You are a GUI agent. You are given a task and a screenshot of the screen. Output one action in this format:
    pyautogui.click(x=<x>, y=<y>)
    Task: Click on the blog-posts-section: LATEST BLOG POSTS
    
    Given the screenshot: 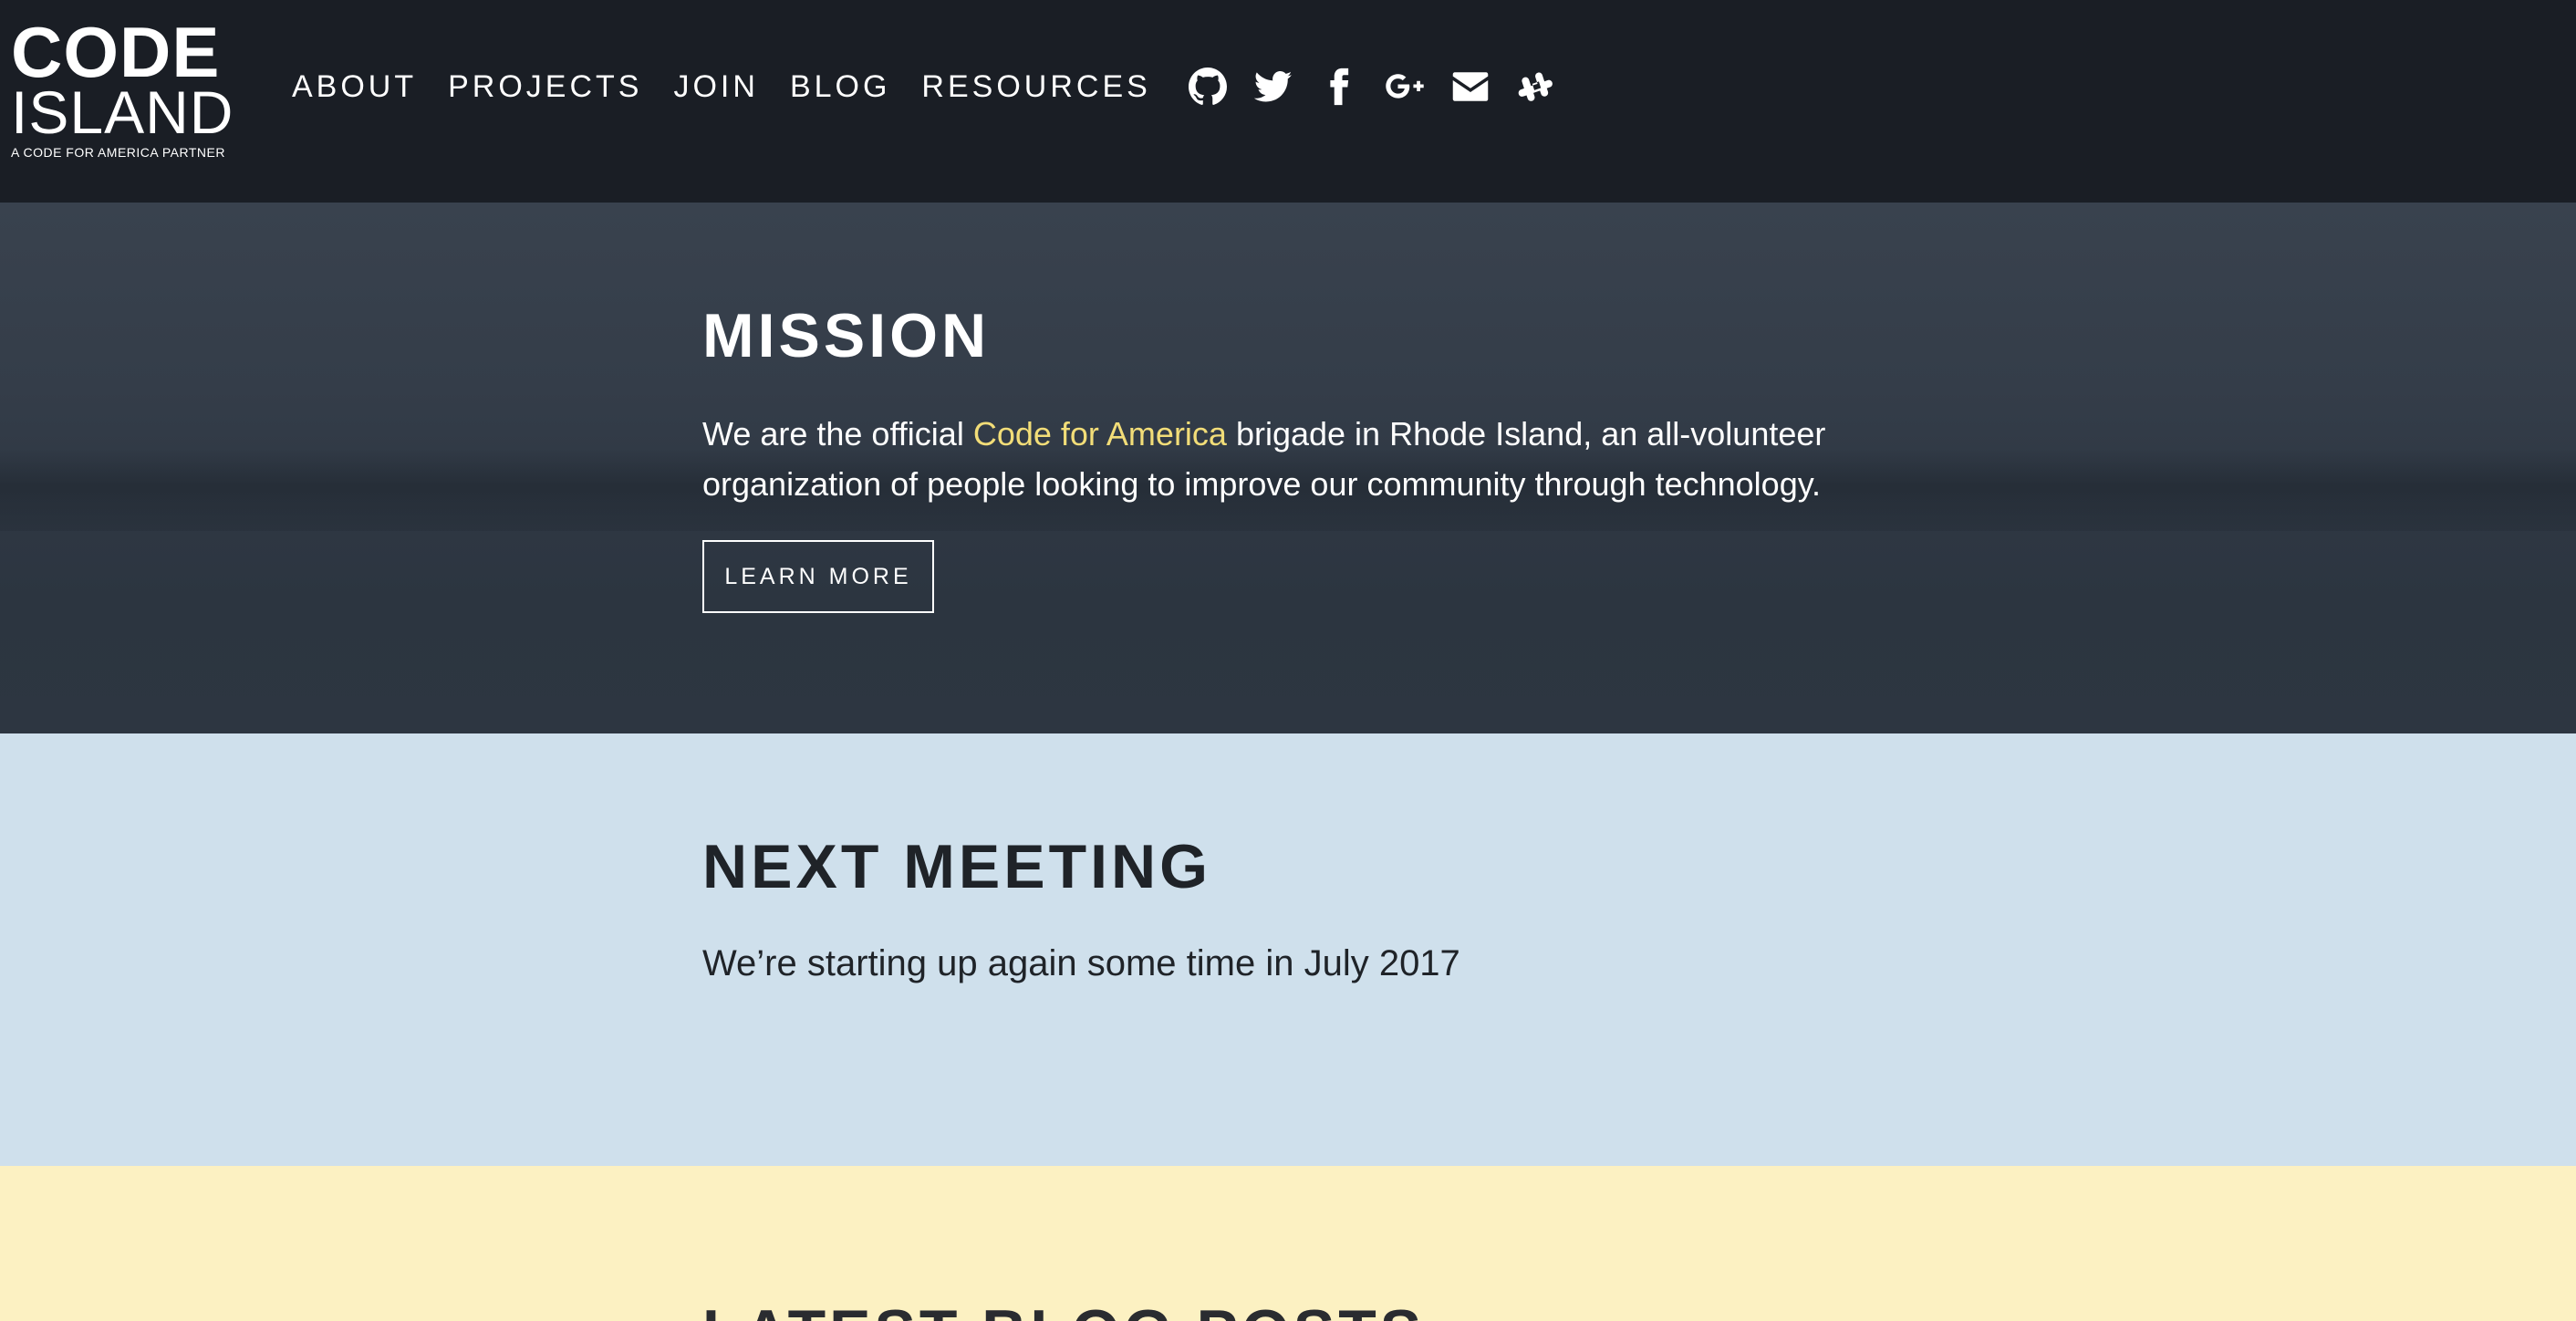 What is the action you would take?
    pyautogui.click(x=1288, y=1244)
    